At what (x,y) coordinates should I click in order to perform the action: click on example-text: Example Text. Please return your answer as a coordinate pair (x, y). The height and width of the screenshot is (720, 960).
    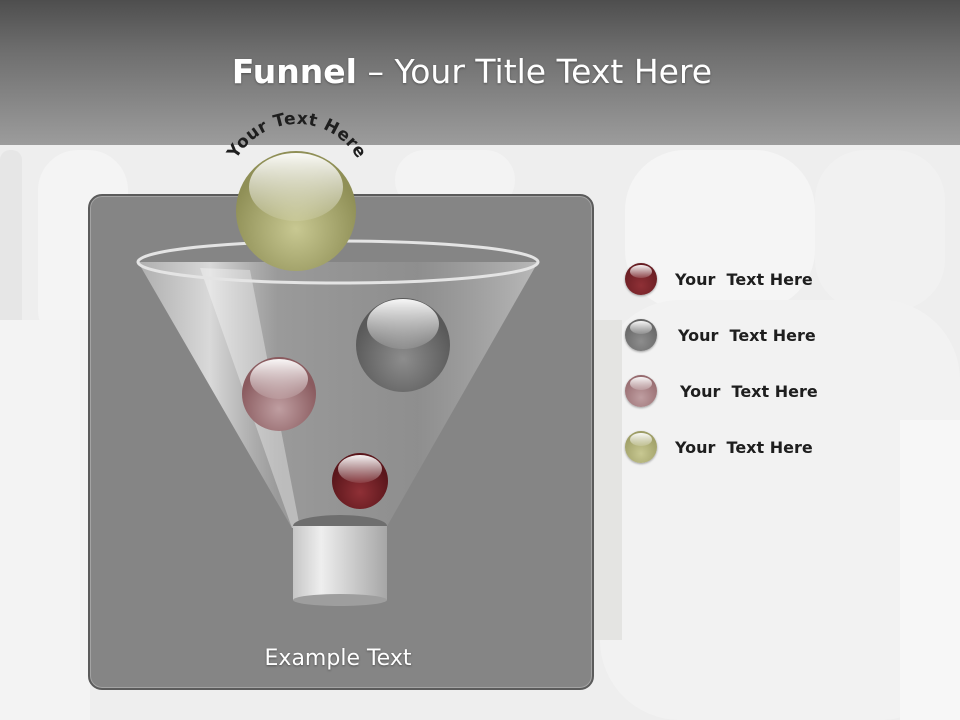
    Looking at the image, I should click on (338, 658).